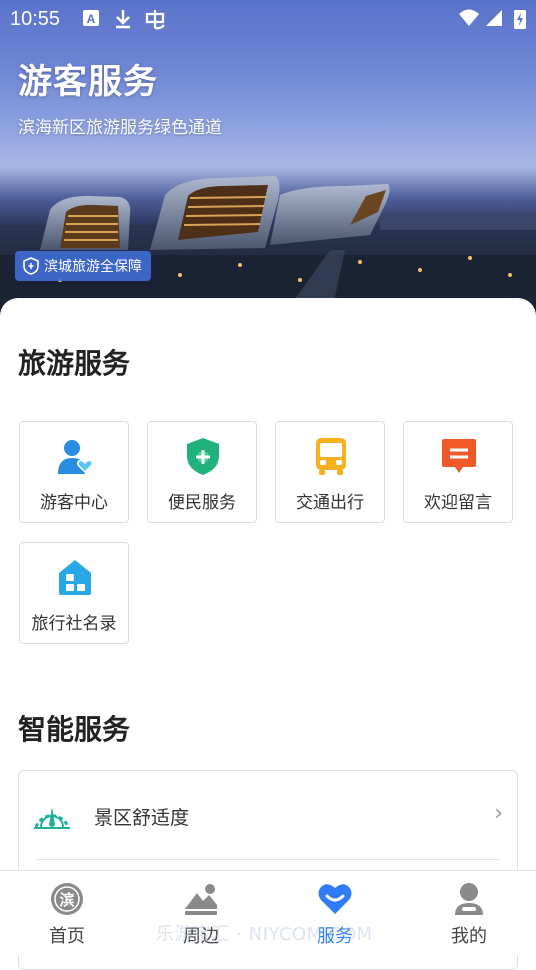 Image resolution: width=536 pixels, height=970 pixels. I want to click on app-notification-icon, so click(155, 21).